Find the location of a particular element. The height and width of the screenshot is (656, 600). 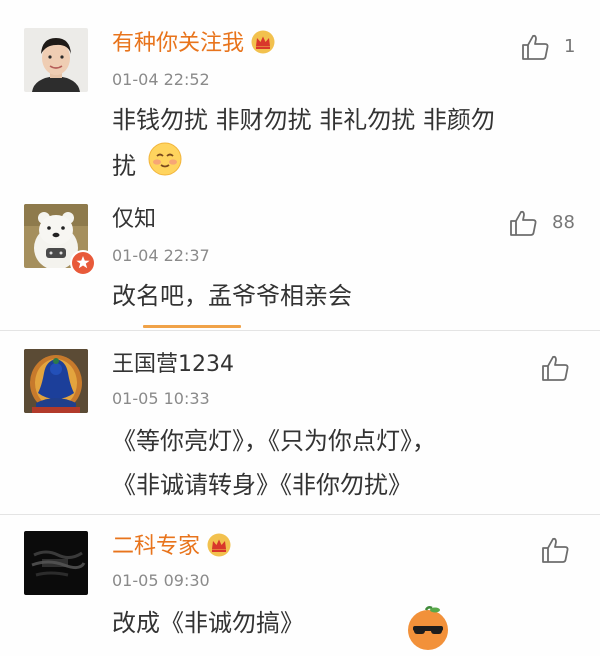

comment-text-line: 扰 is located at coordinates (342, 166).